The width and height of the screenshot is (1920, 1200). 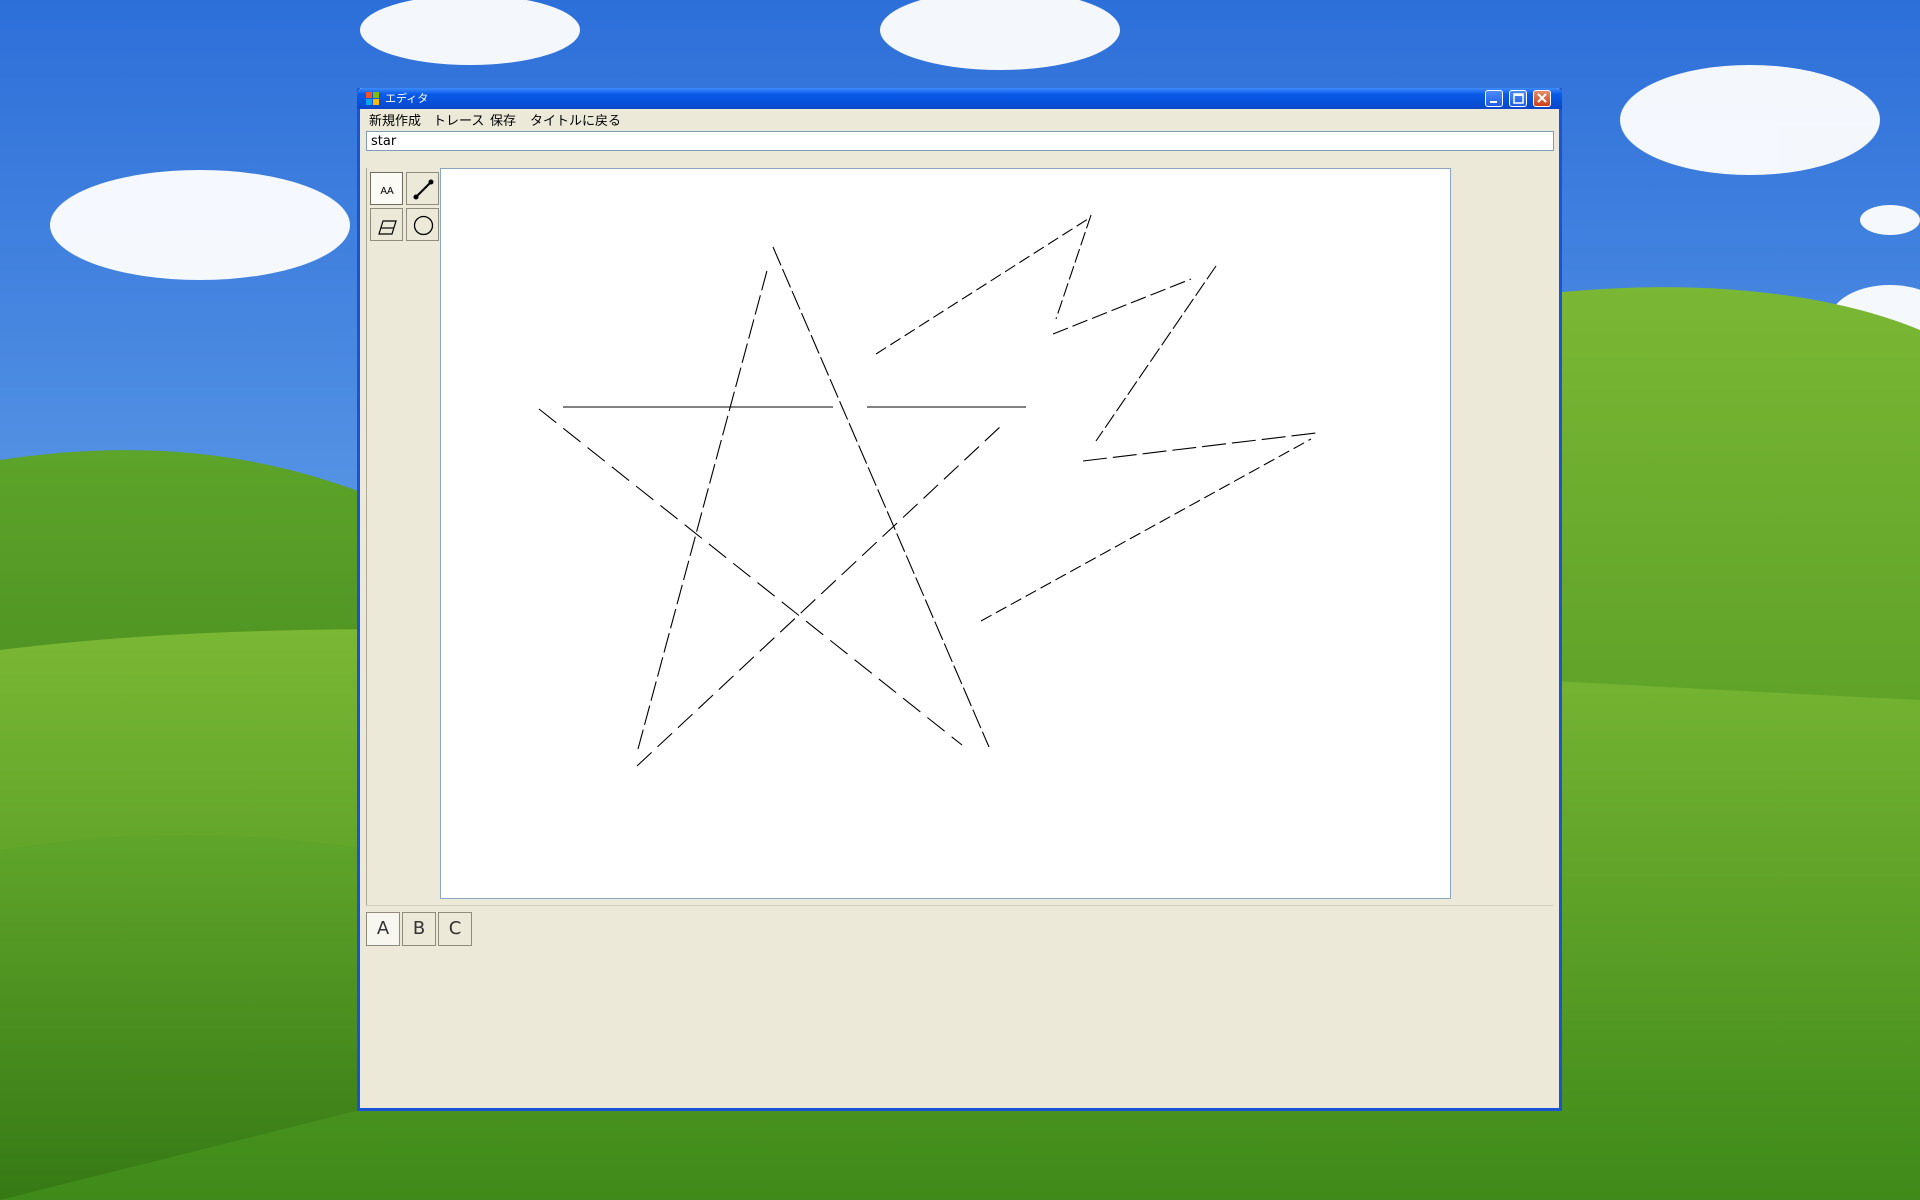 What do you see at coordinates (1199, 447) in the screenshot?
I see `bolt-lower-bar` at bounding box center [1199, 447].